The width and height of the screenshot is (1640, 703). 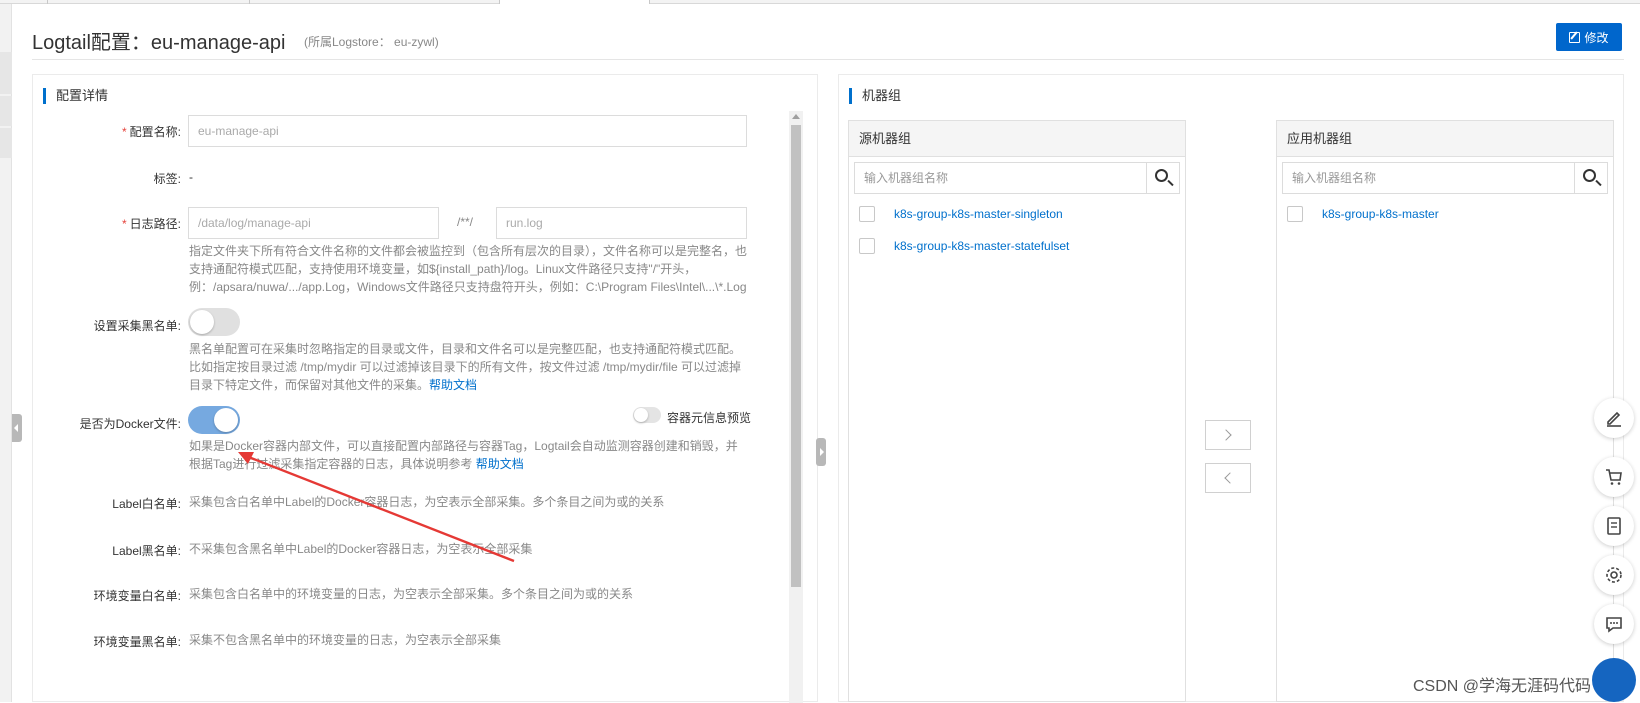 I want to click on annotation-arrow, so click(x=376, y=507).